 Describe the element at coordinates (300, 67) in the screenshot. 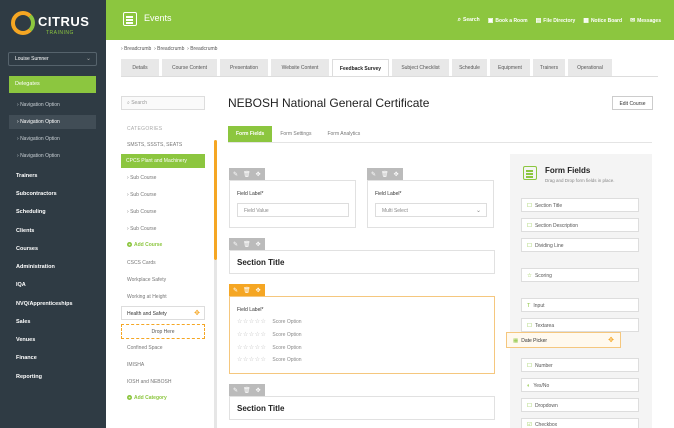

I see `tab-website-content: Website Content` at that location.